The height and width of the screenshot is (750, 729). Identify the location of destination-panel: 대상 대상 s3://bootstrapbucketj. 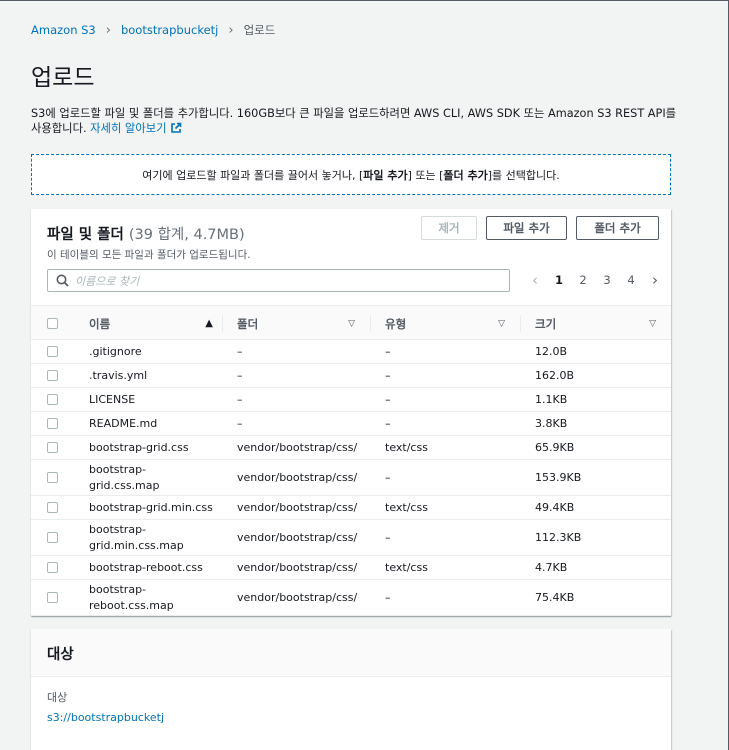
(351, 689).